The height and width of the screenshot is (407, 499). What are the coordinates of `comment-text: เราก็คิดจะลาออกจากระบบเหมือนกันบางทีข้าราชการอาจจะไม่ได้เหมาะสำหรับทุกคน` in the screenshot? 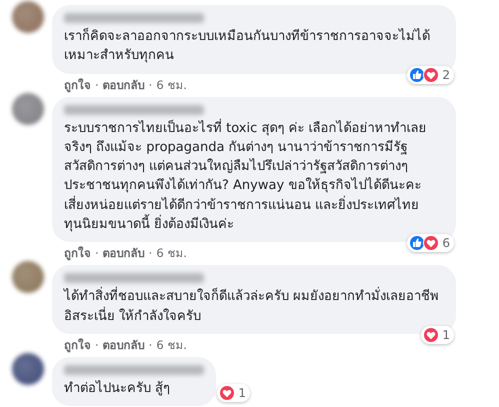 It's located at (247, 46).